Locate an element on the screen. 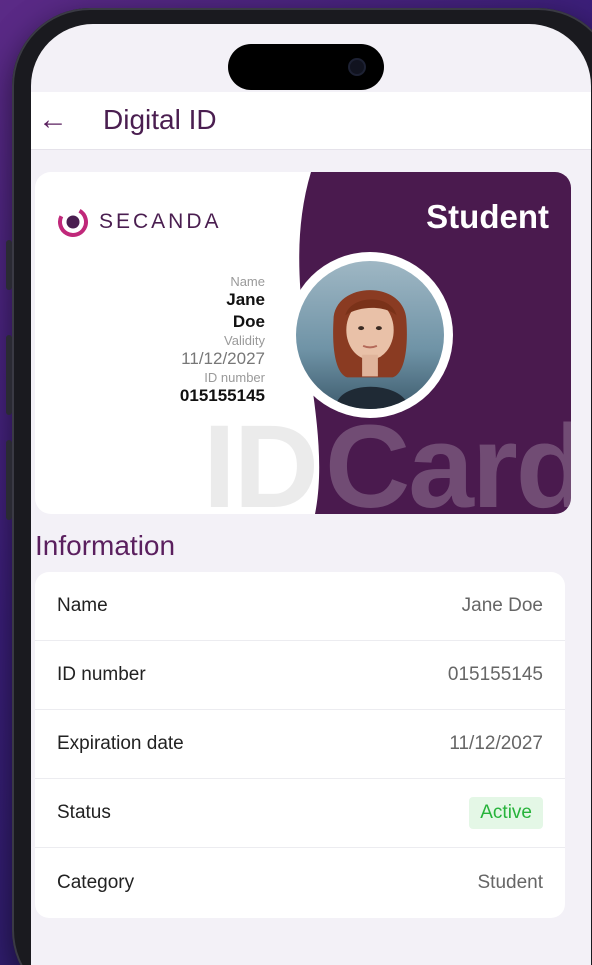 This screenshot has width=592, height=965. info-label: Expiration date is located at coordinates (120, 743).